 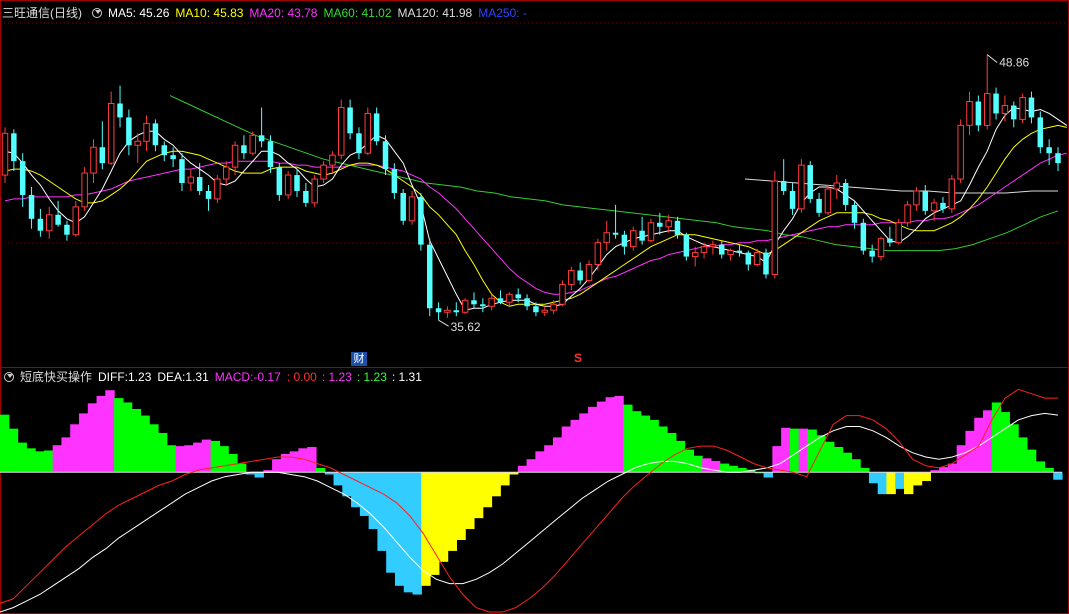 I want to click on ma-legend-item: MA20: 43.78, so click(x=283, y=13).